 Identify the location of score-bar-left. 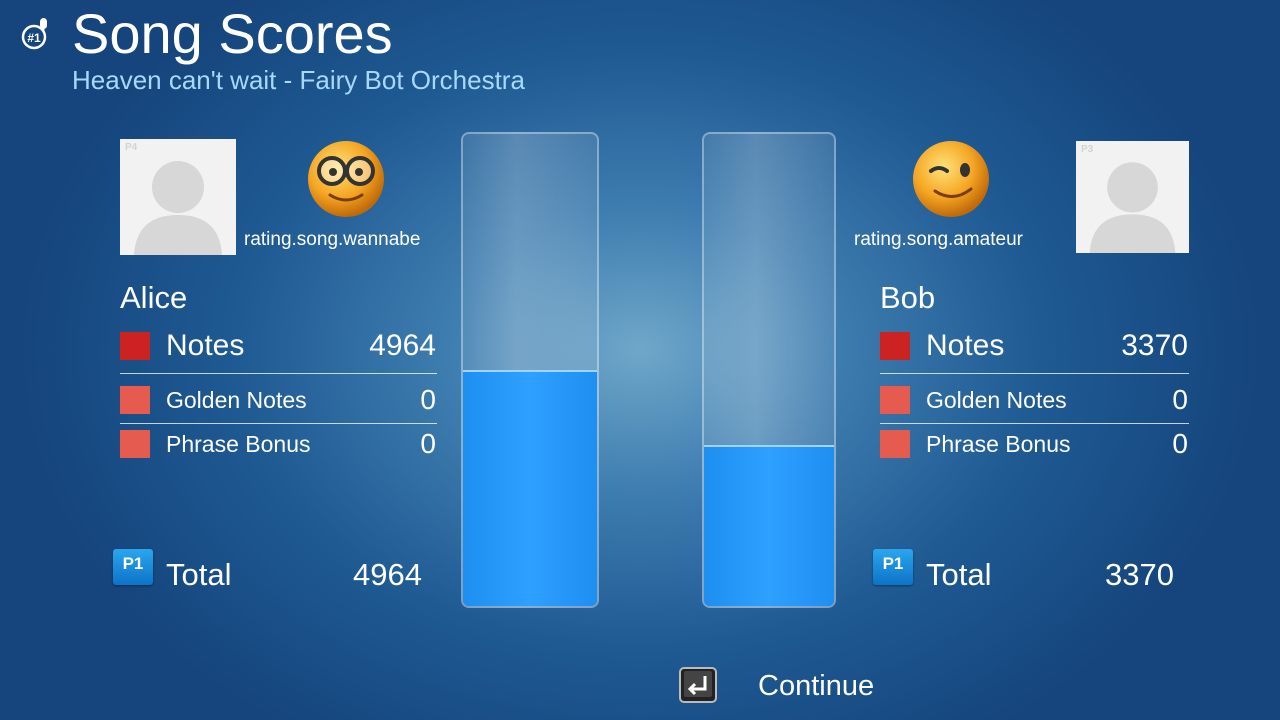
(530, 370).